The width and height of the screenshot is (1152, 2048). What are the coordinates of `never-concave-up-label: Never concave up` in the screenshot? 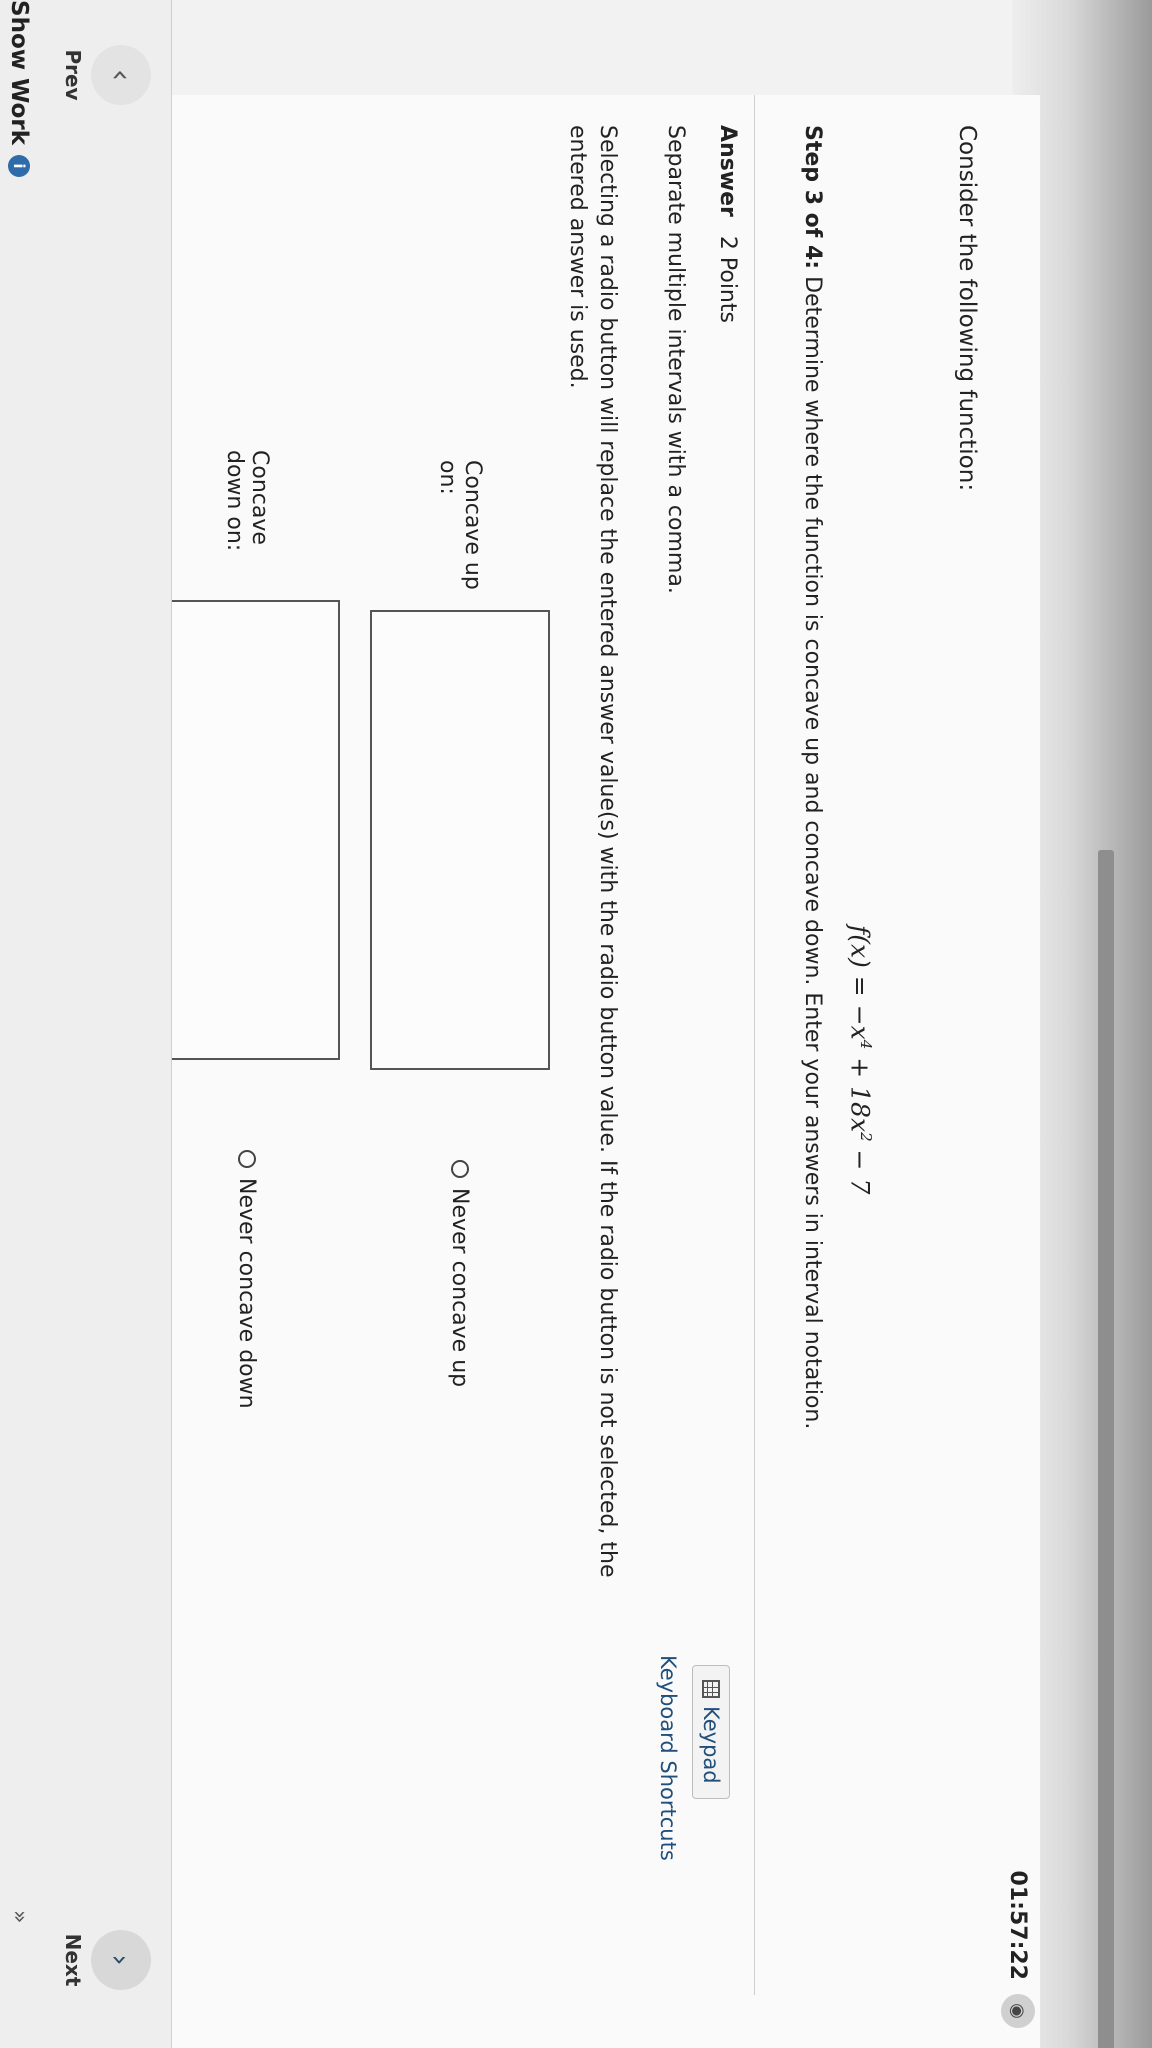 It's located at (460, 1288).